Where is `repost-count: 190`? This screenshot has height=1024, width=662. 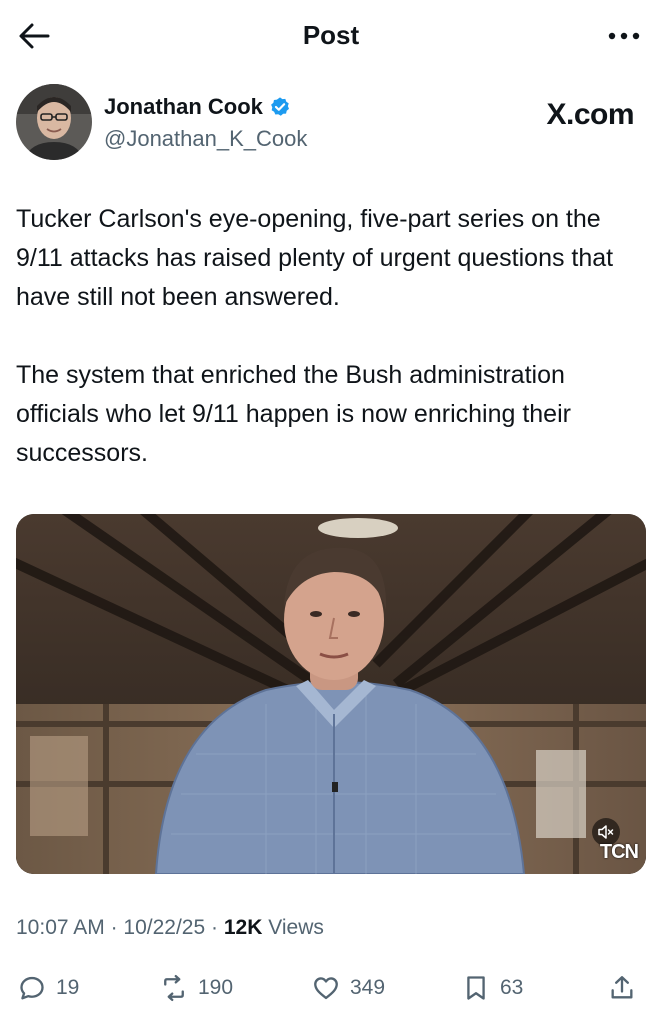
repost-count: 190 is located at coordinates (216, 987).